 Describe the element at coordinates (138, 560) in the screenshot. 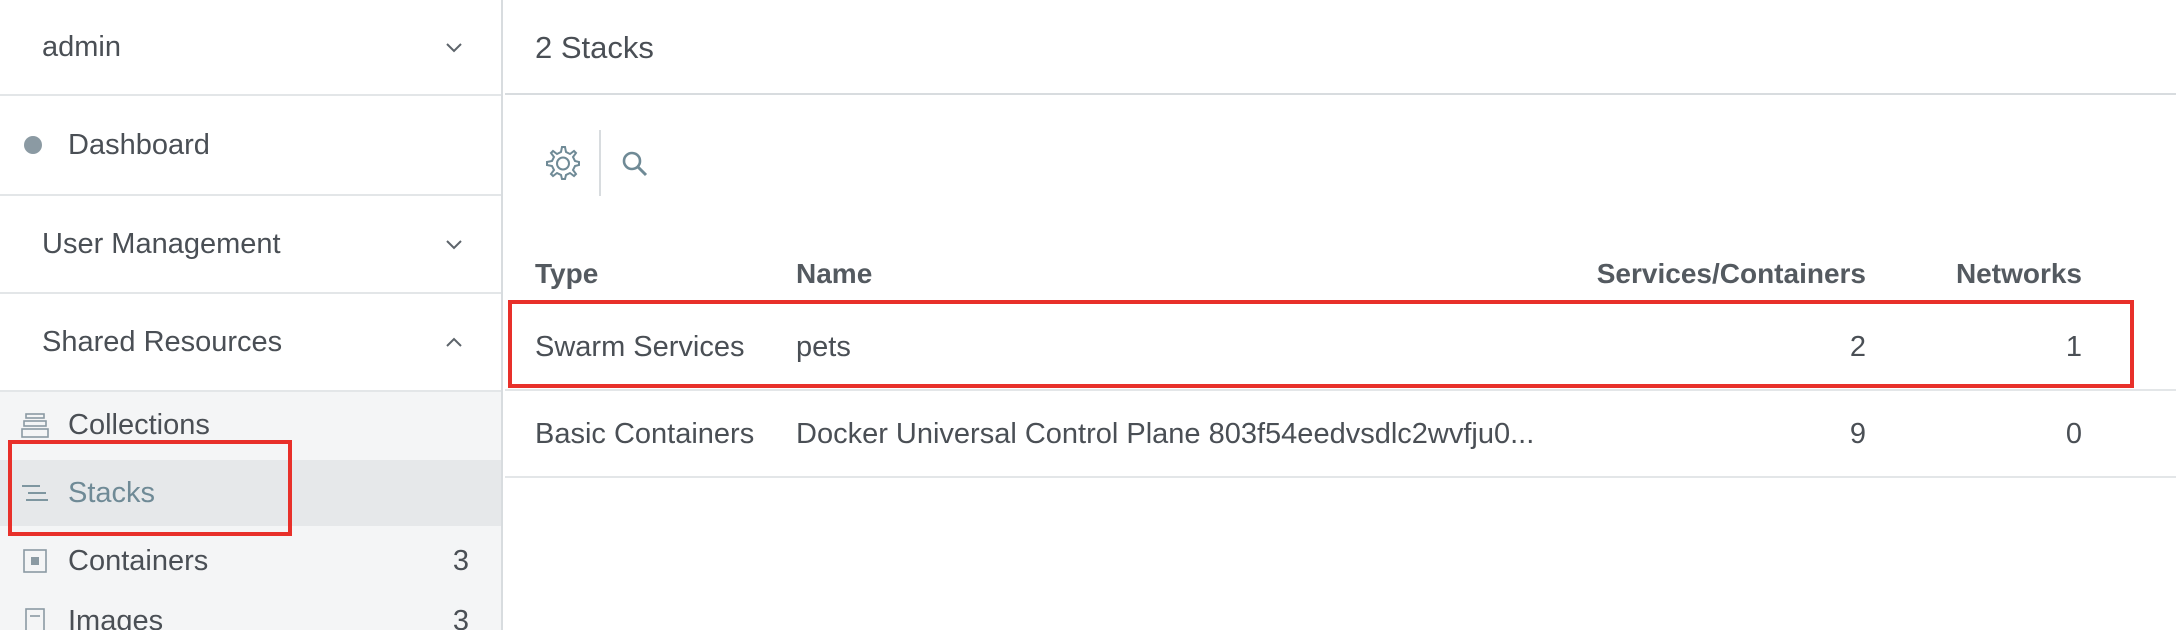

I see `sidebar-item-label: Containers` at that location.